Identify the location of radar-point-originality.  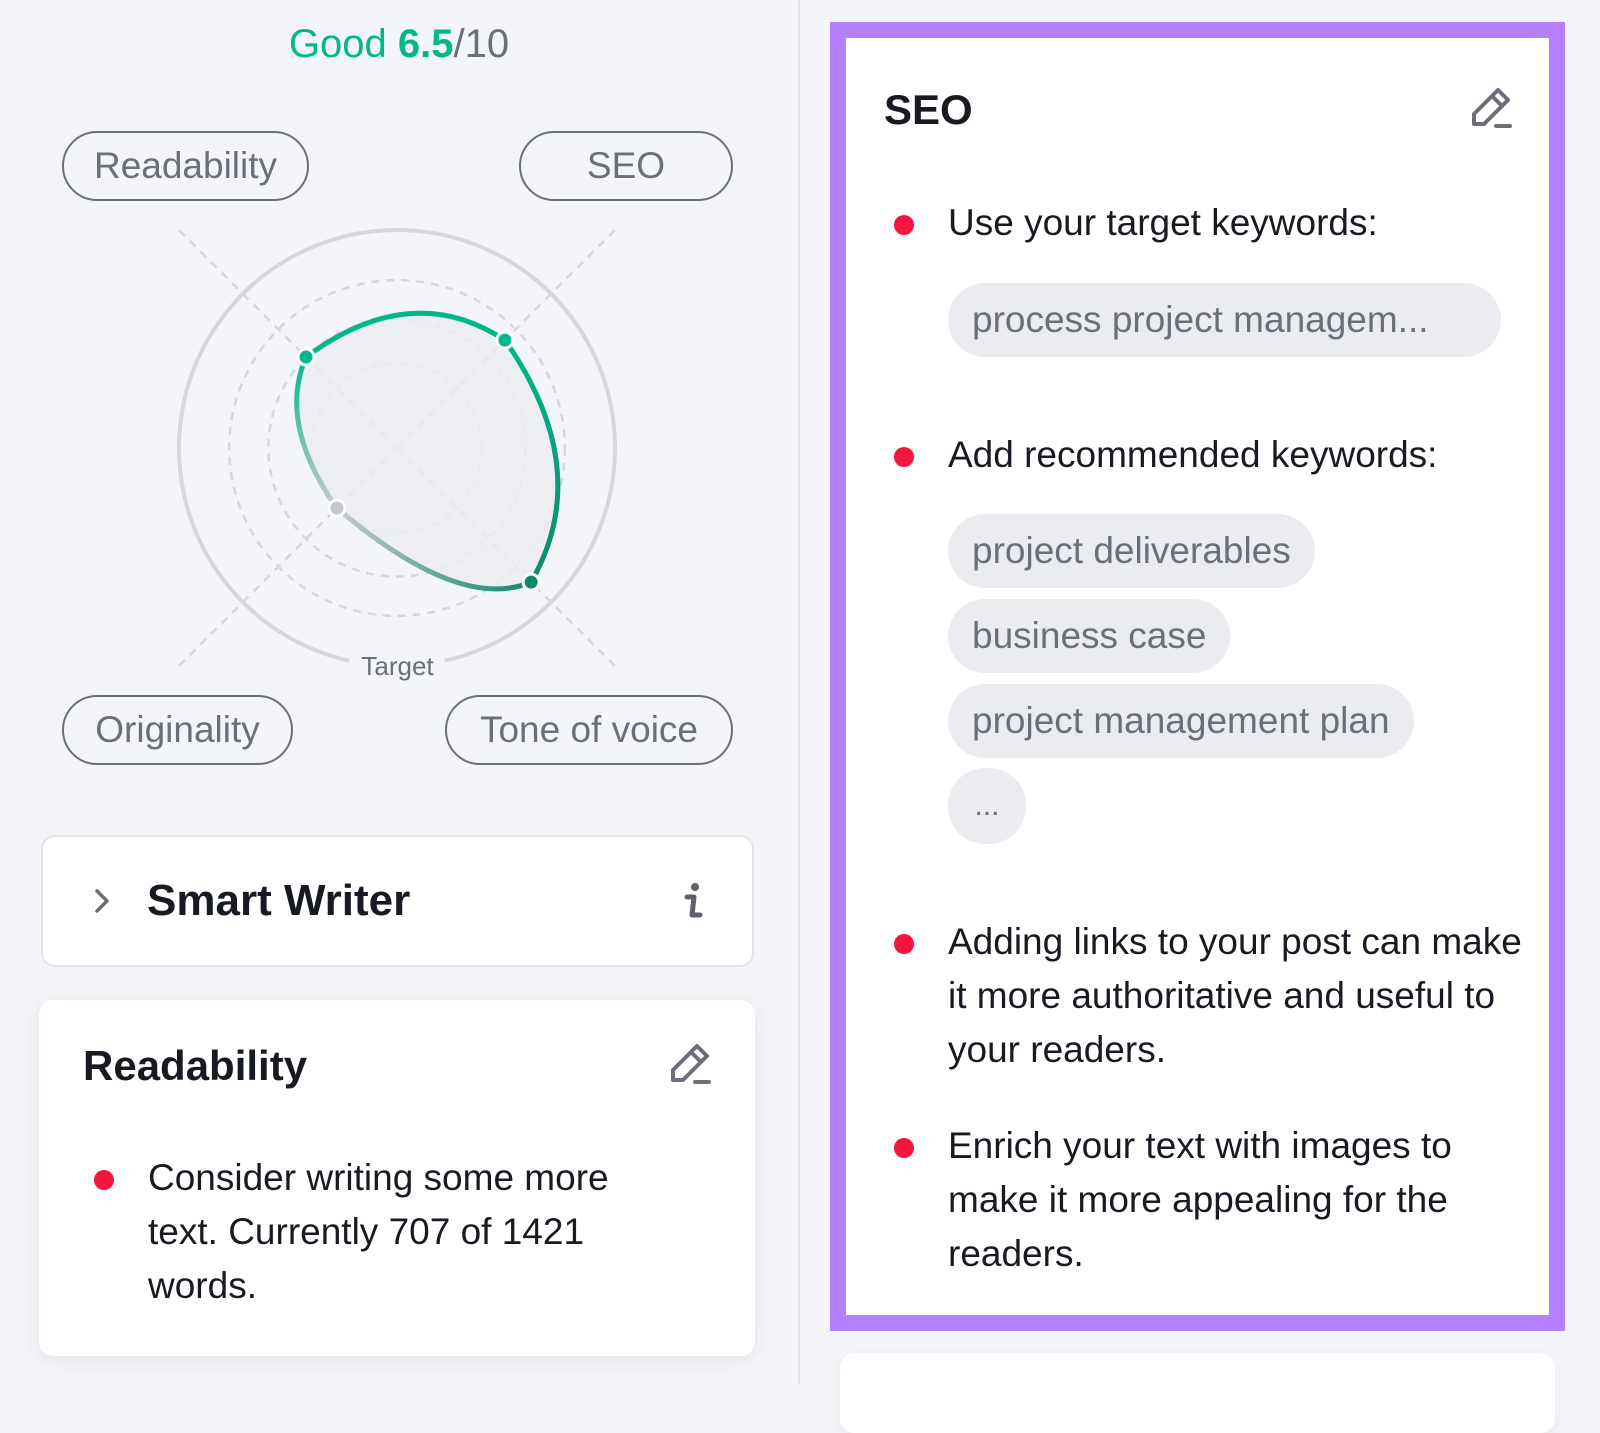
(337, 508).